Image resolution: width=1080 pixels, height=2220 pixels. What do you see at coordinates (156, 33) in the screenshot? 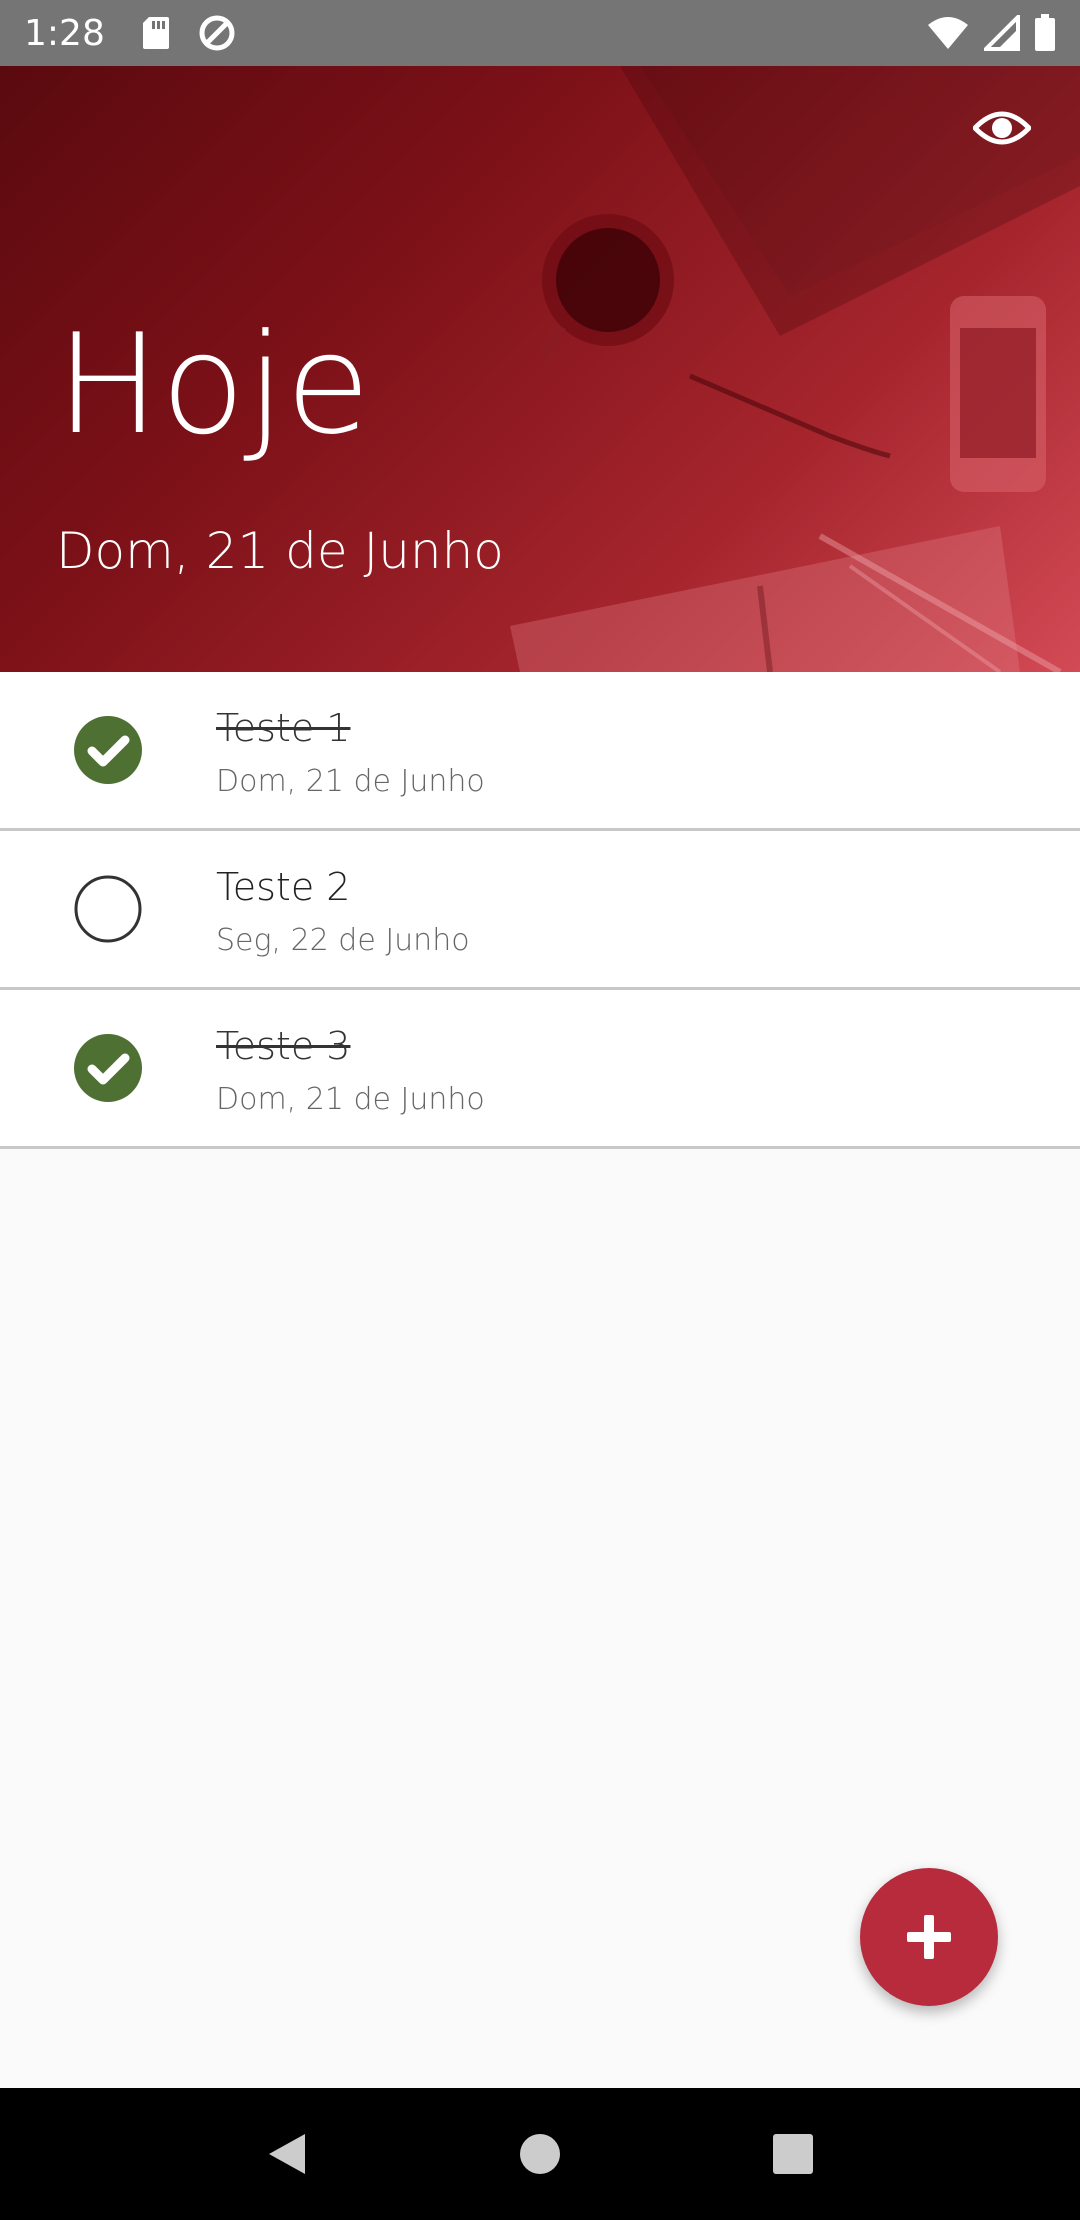
I see `sd-card-icon` at bounding box center [156, 33].